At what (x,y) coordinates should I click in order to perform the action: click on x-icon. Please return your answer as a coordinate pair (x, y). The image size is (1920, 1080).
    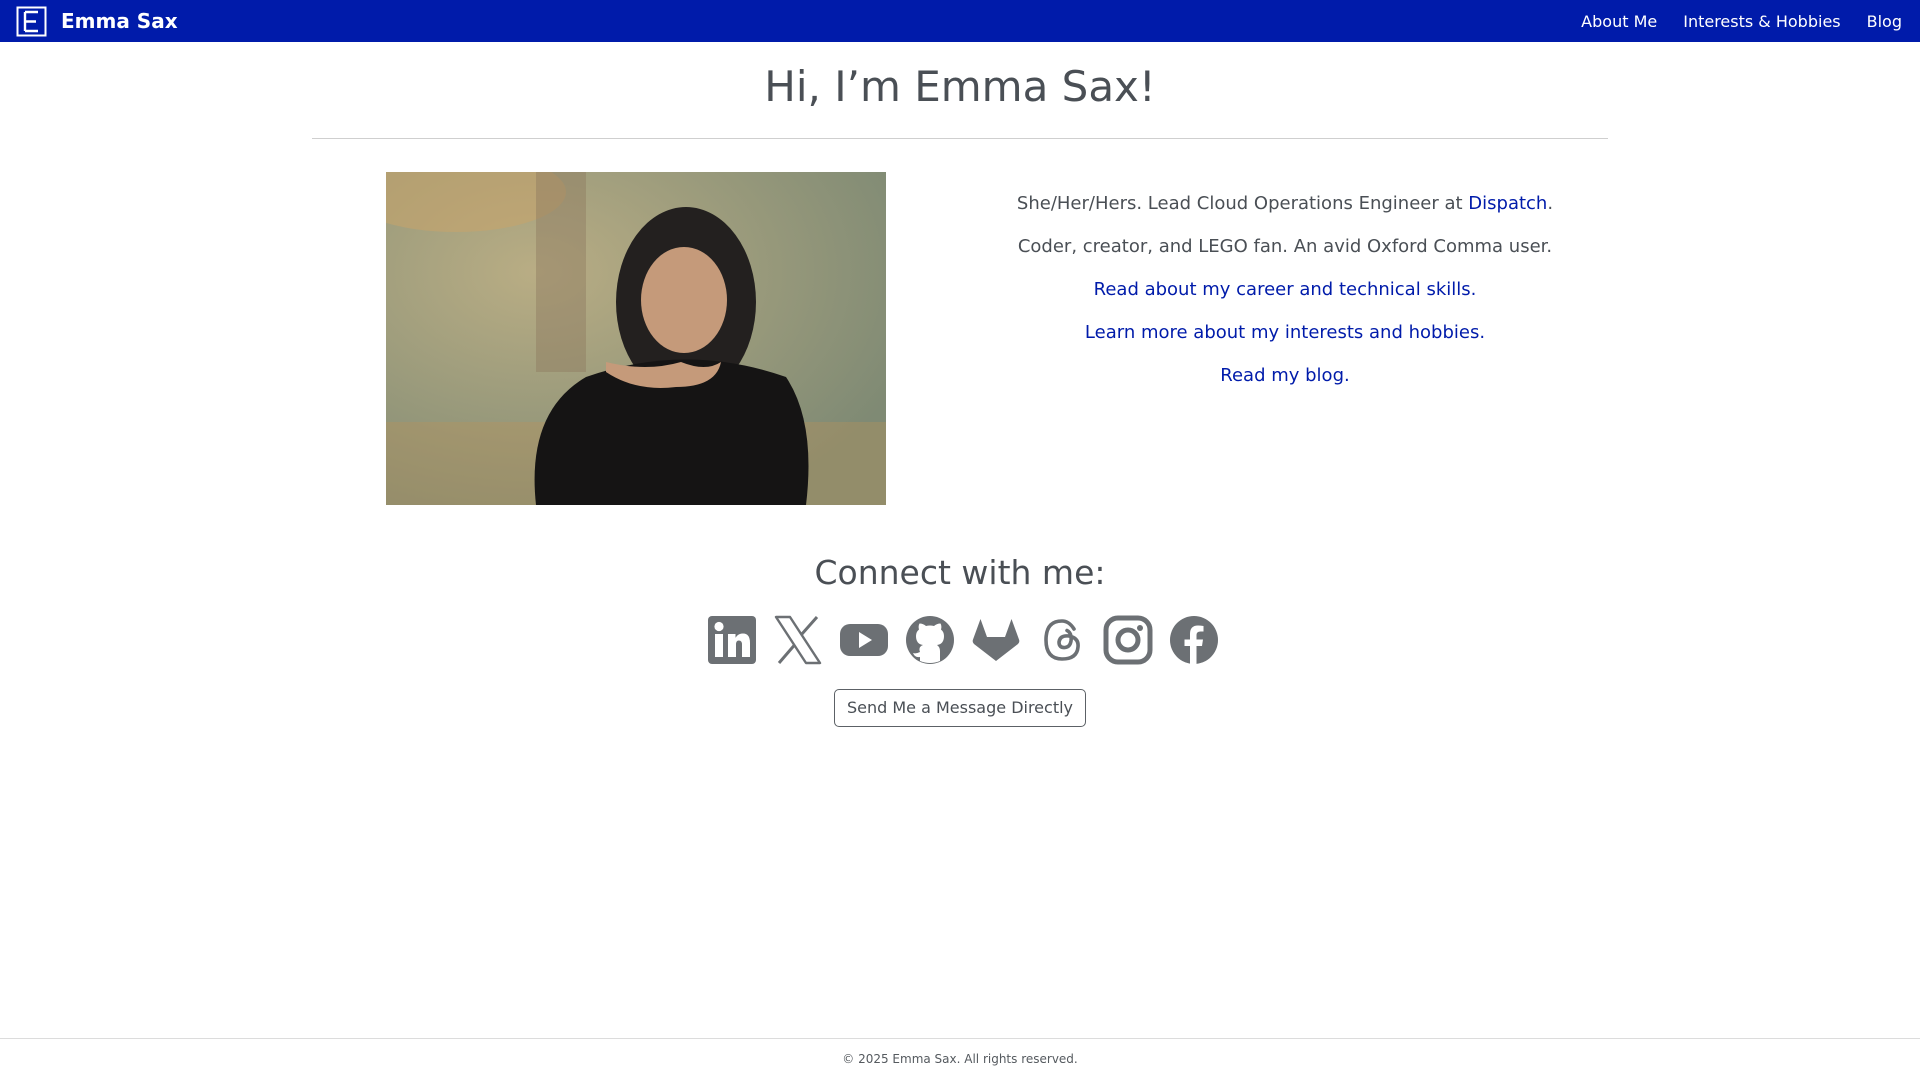
    Looking at the image, I should click on (798, 640).